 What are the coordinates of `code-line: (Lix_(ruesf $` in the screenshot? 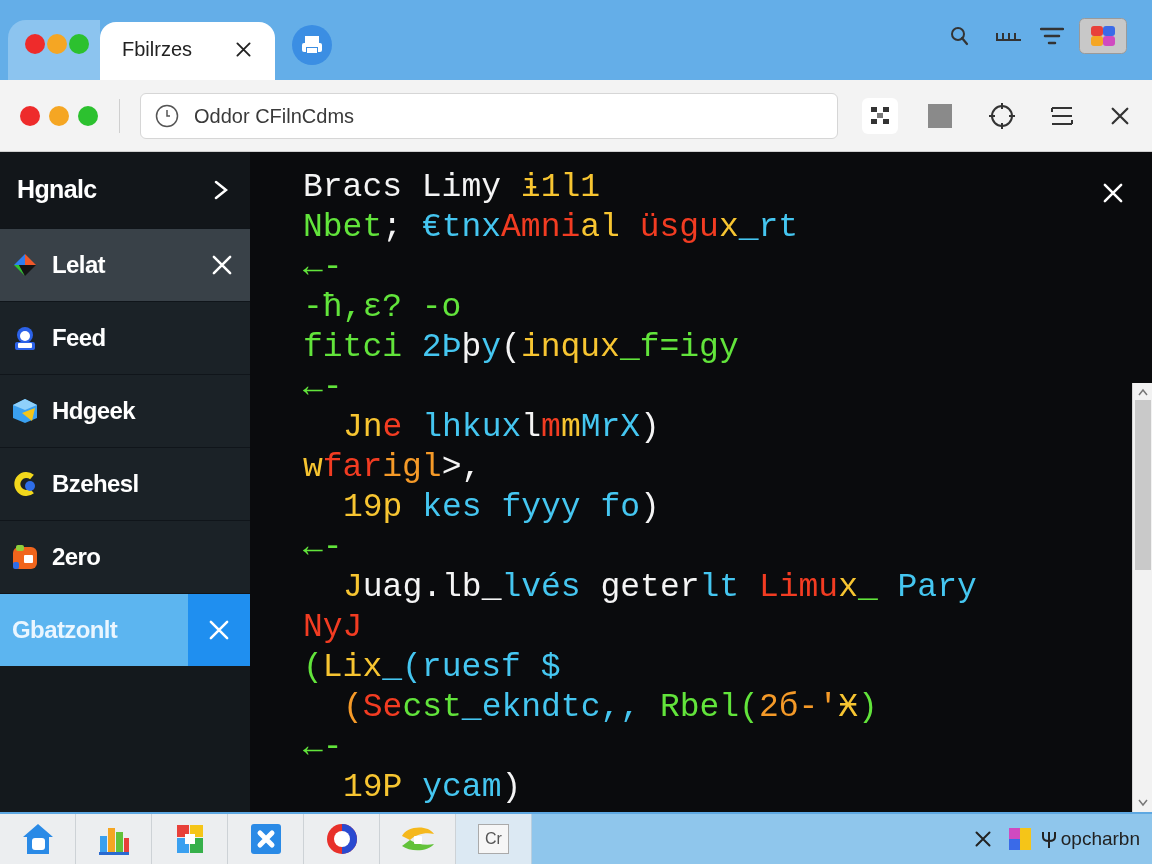 It's located at (432, 668).